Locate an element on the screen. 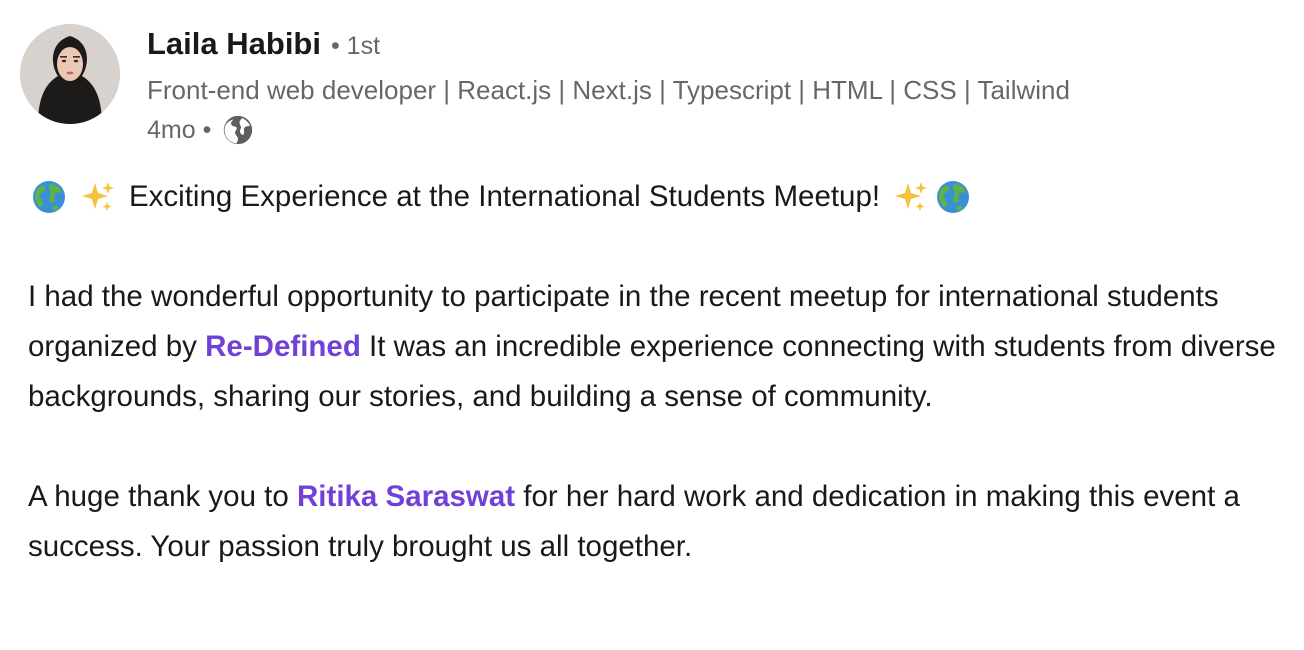  globe-icon is located at coordinates (238, 130).